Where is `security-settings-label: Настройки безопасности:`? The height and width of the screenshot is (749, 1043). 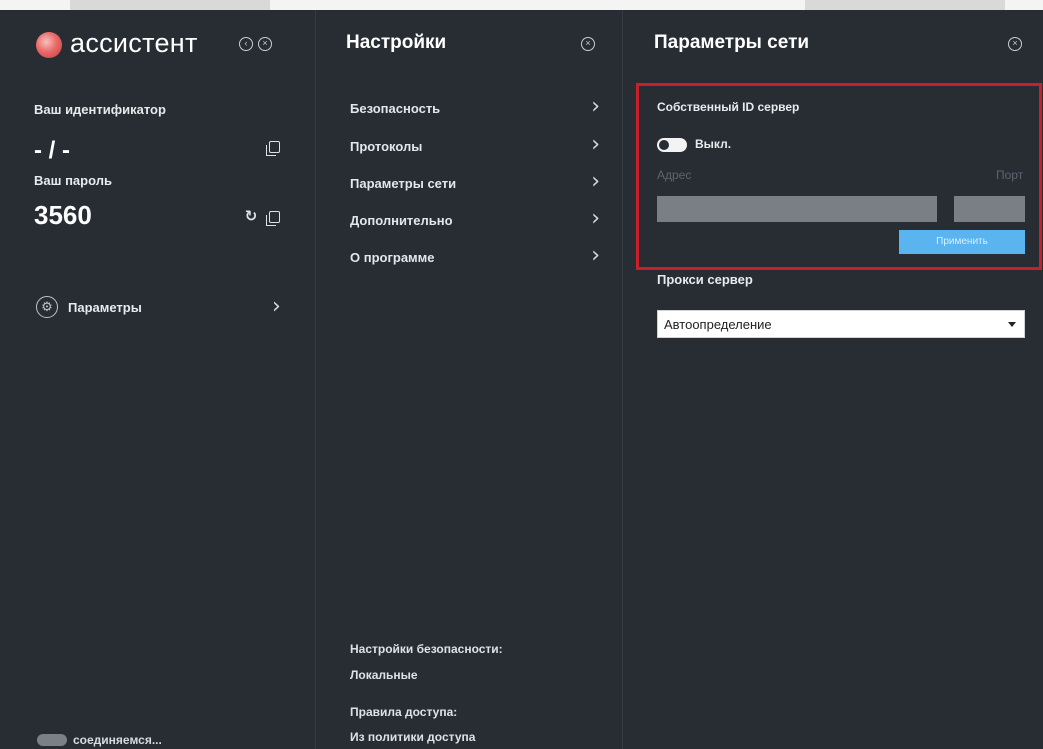 security-settings-label: Настройки безопасности: is located at coordinates (426, 649).